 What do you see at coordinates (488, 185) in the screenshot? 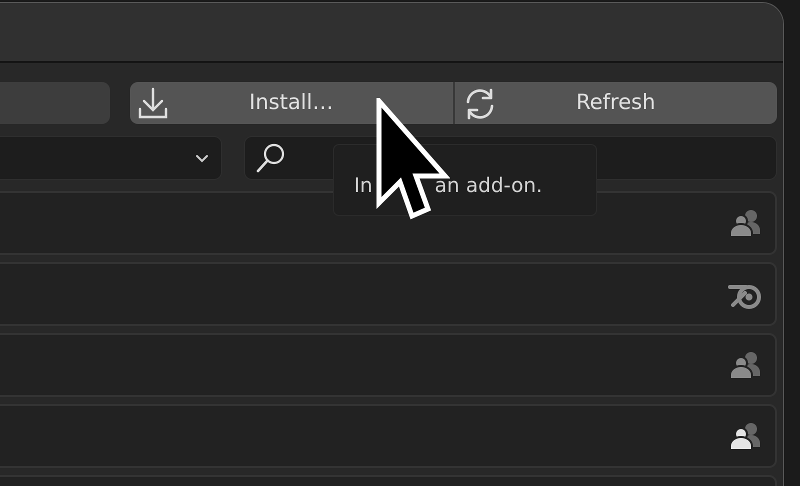
I see `tooltip-text: an add-on.` at bounding box center [488, 185].